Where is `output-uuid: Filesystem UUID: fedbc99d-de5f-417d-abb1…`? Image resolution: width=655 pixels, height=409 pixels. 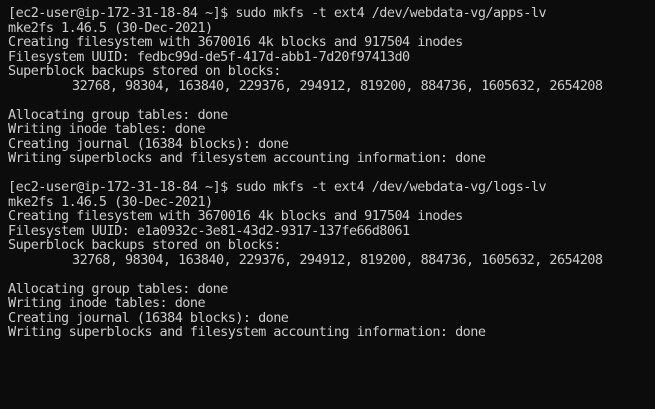
output-uuid: Filesystem UUID: fedbc99d-de5f-417d-abb1… is located at coordinates (209, 56).